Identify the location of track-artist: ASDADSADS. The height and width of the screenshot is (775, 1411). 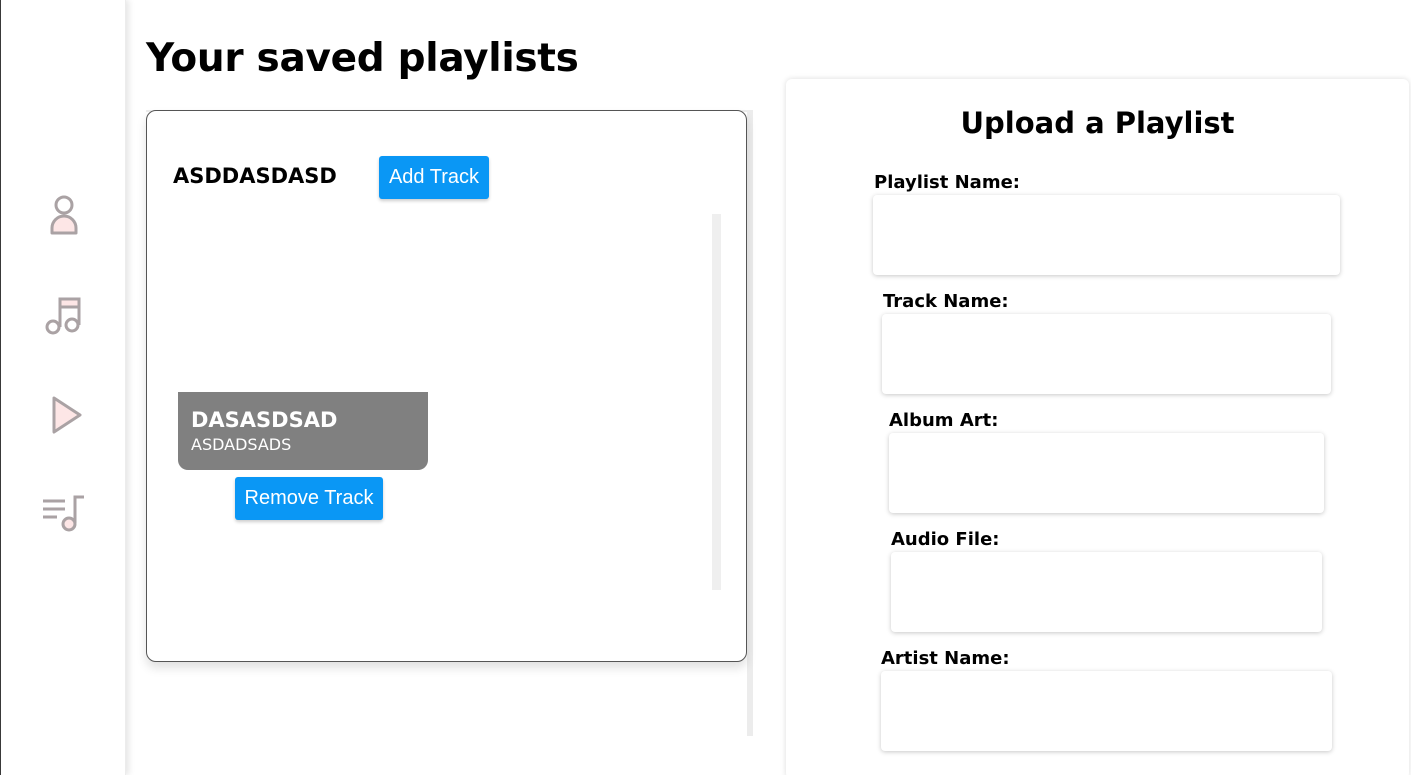
(241, 444).